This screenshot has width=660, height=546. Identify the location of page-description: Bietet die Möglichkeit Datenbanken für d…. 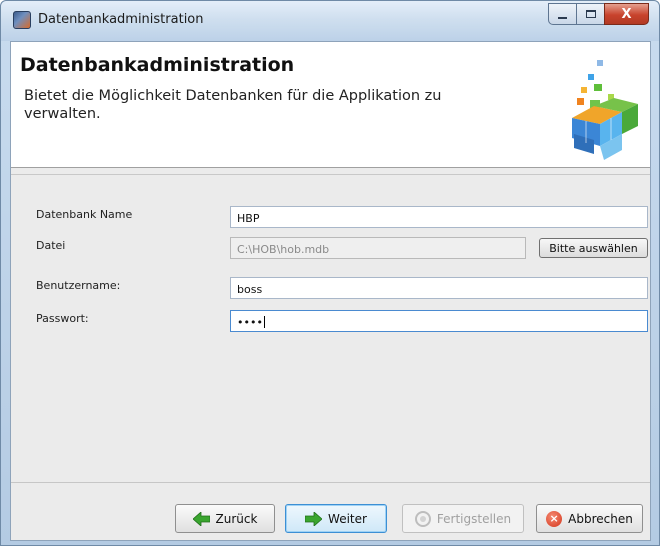
(233, 105).